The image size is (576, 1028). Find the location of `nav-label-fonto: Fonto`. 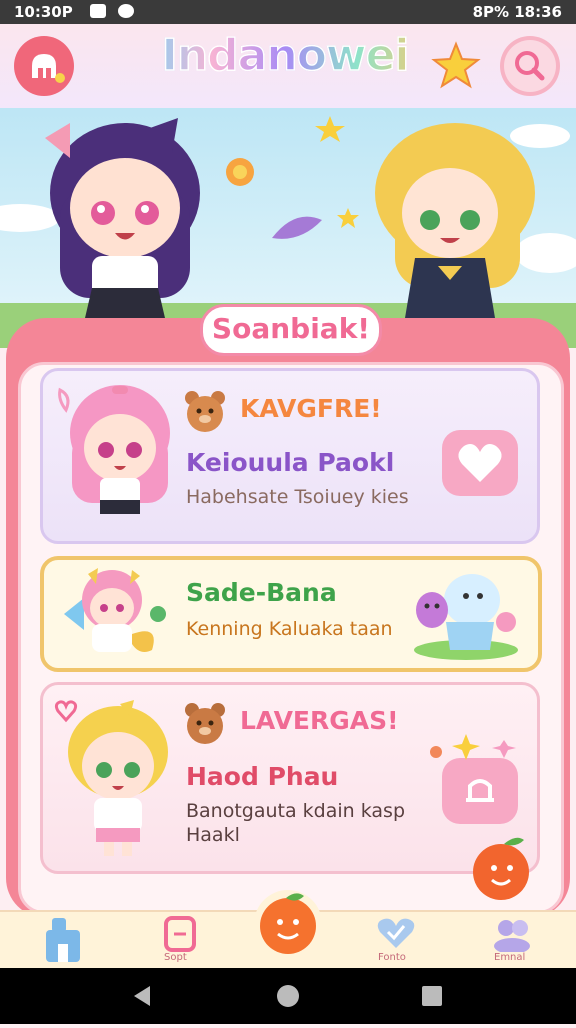

nav-label-fonto: Fonto is located at coordinates (392, 957).